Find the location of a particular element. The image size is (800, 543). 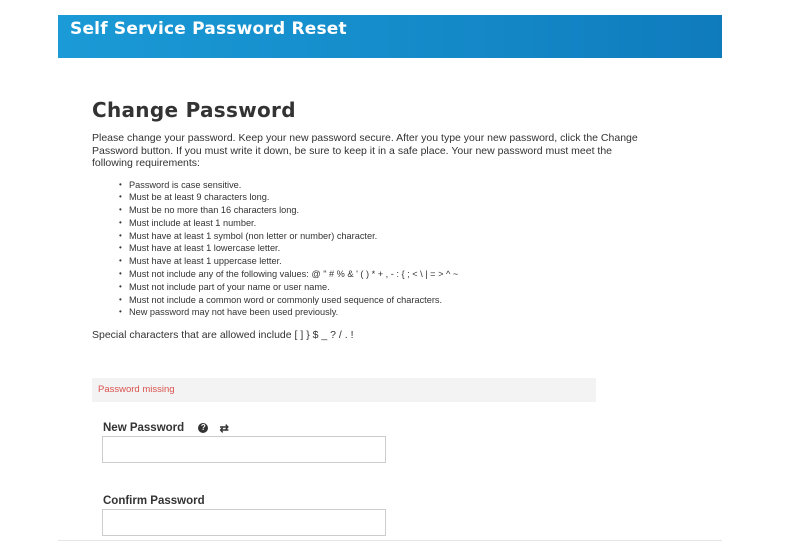

list-item: Must include at least 1 number. is located at coordinates (385, 223).